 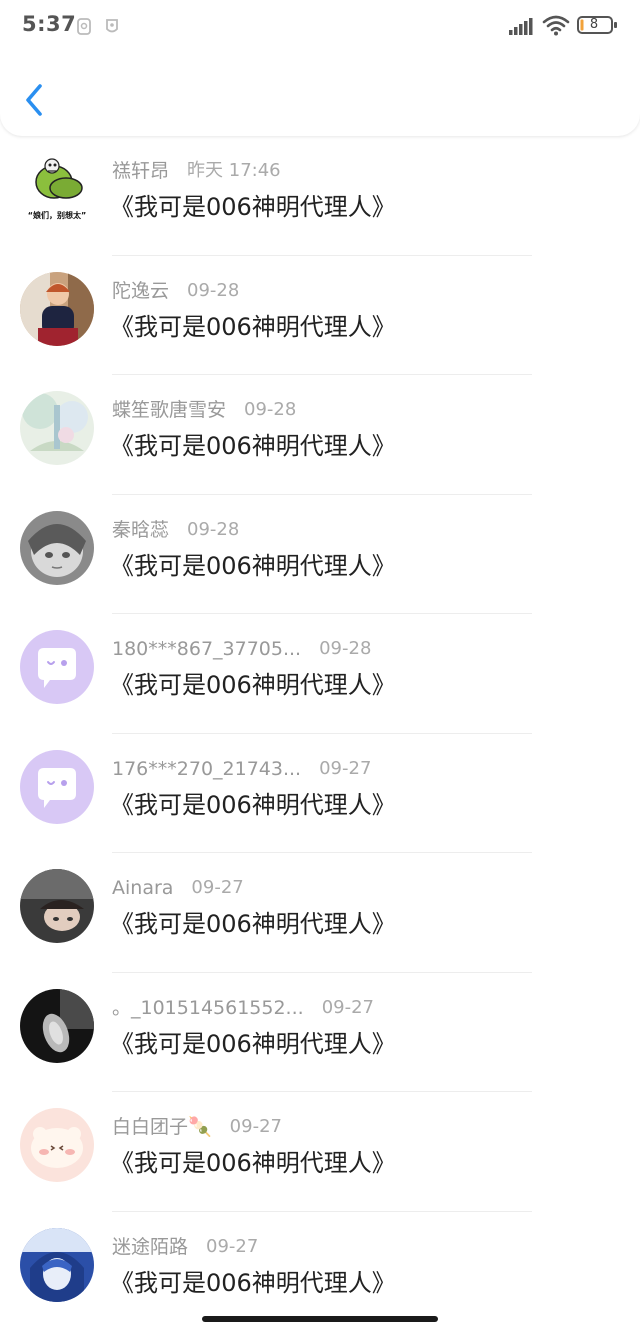 I want to click on item-meta: 陀逸云 09-28, so click(x=175, y=291).